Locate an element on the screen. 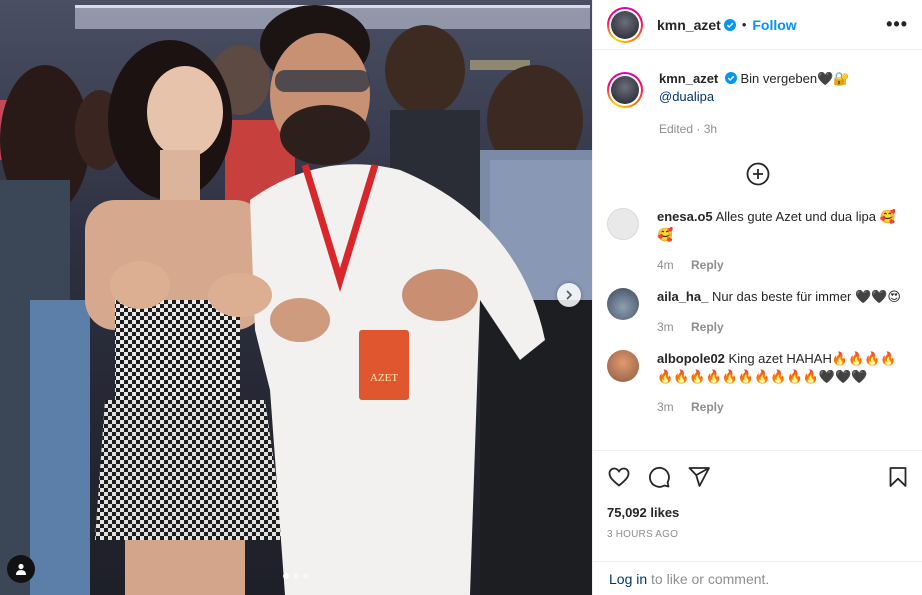  likes-count: 75,092 likes is located at coordinates (758, 512).